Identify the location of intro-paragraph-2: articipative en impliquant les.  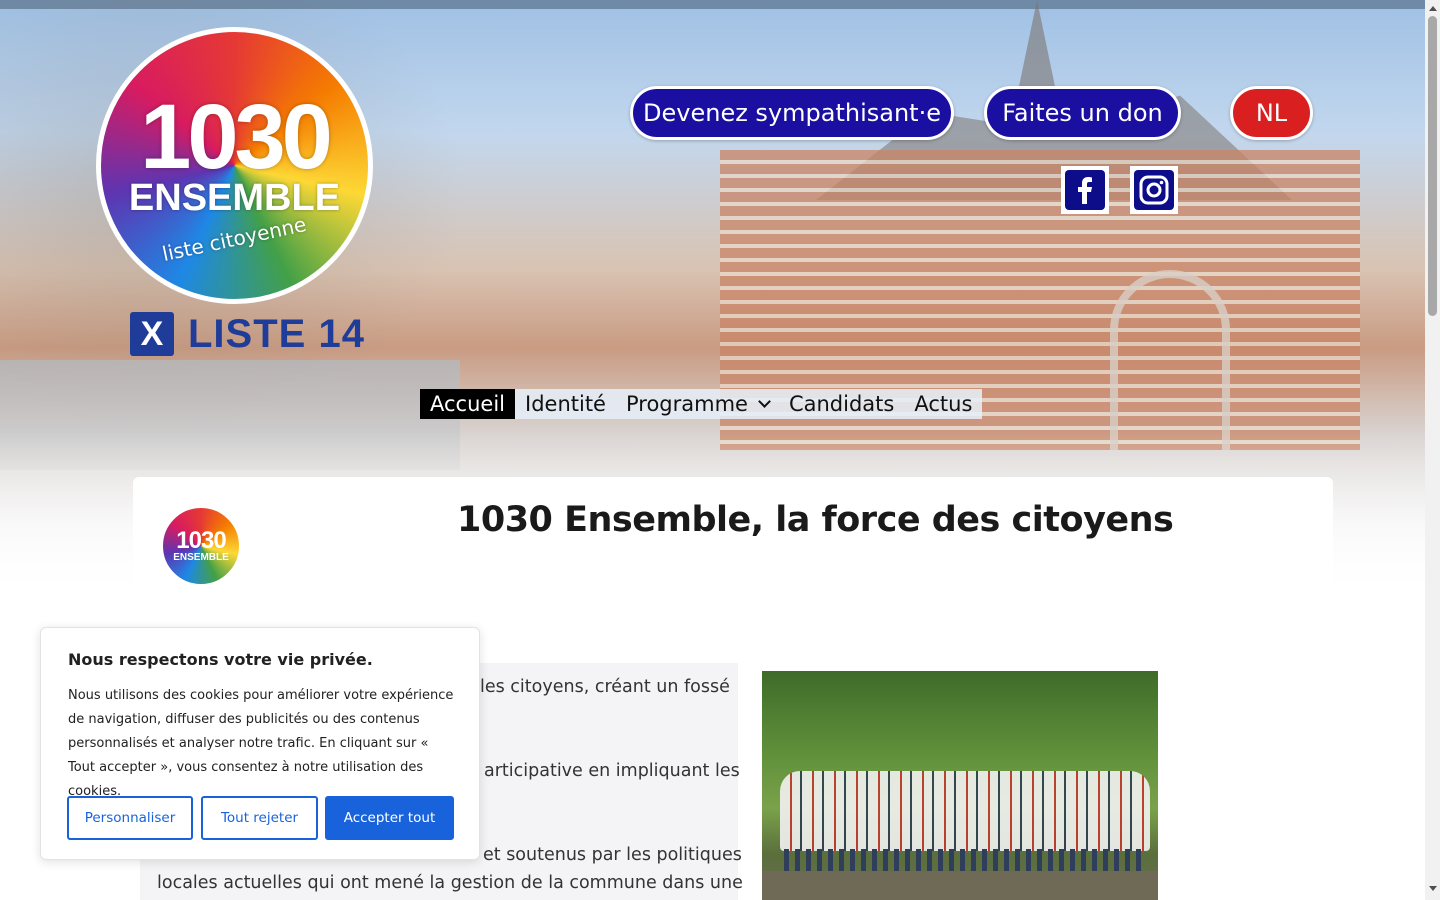
(612, 771).